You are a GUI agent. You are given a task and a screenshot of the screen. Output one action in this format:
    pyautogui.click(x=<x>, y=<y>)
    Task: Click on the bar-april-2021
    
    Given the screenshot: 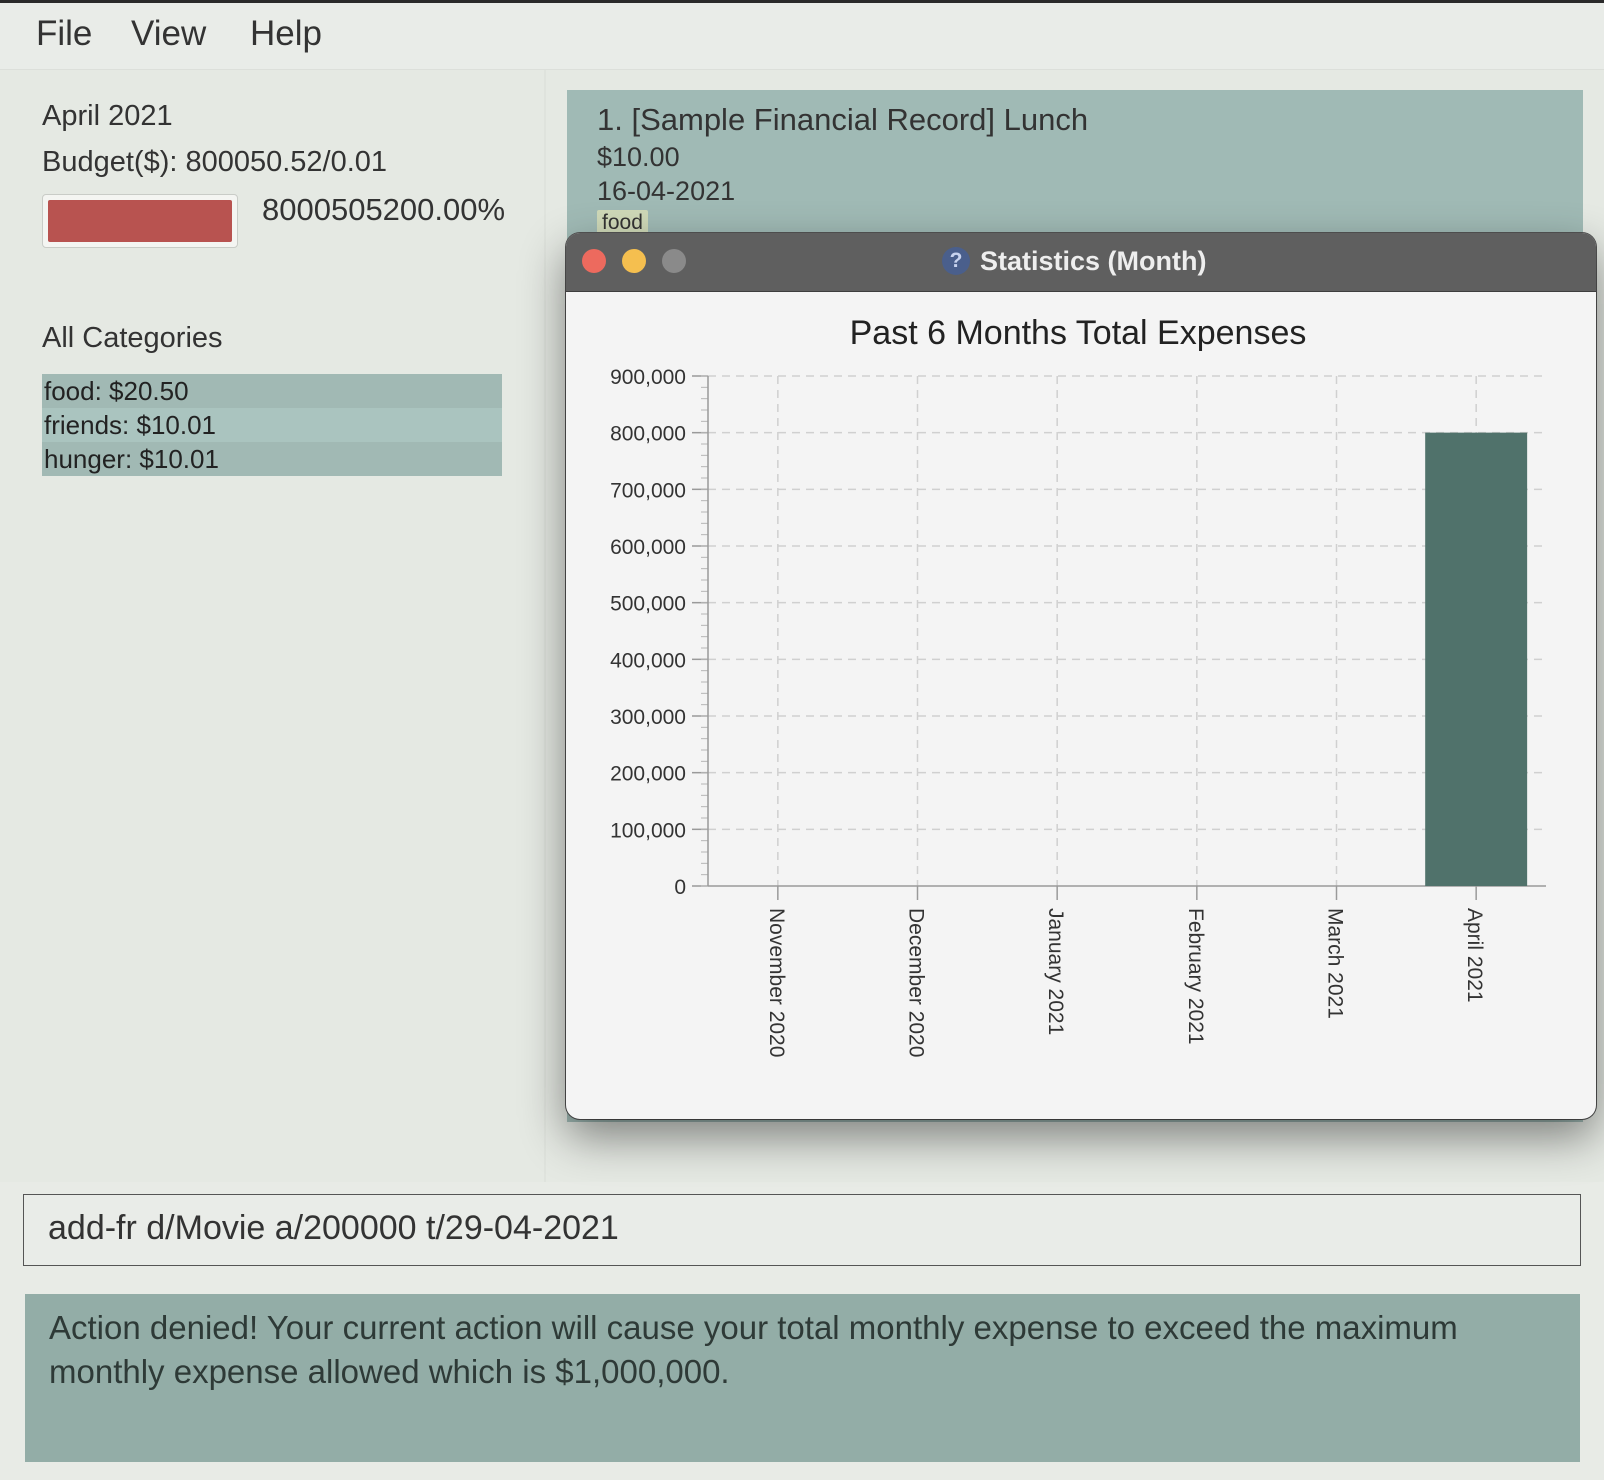 What is the action you would take?
    pyautogui.click(x=1476, y=659)
    